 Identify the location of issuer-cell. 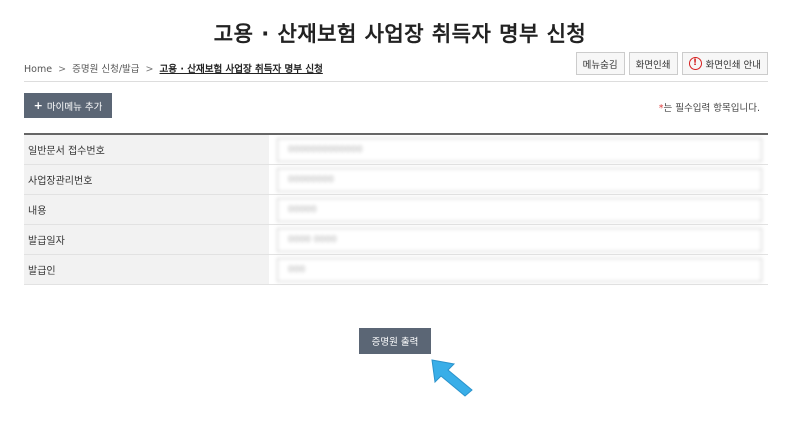
(518, 269).